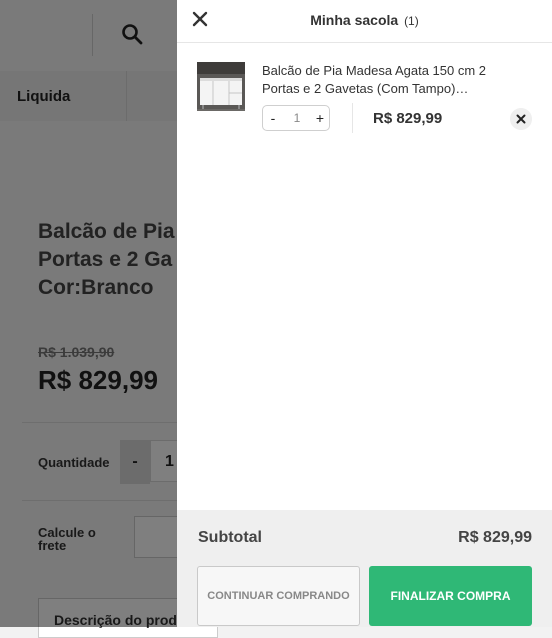  Describe the element at coordinates (411, 21) in the screenshot. I see `cart-count: (1)` at that location.